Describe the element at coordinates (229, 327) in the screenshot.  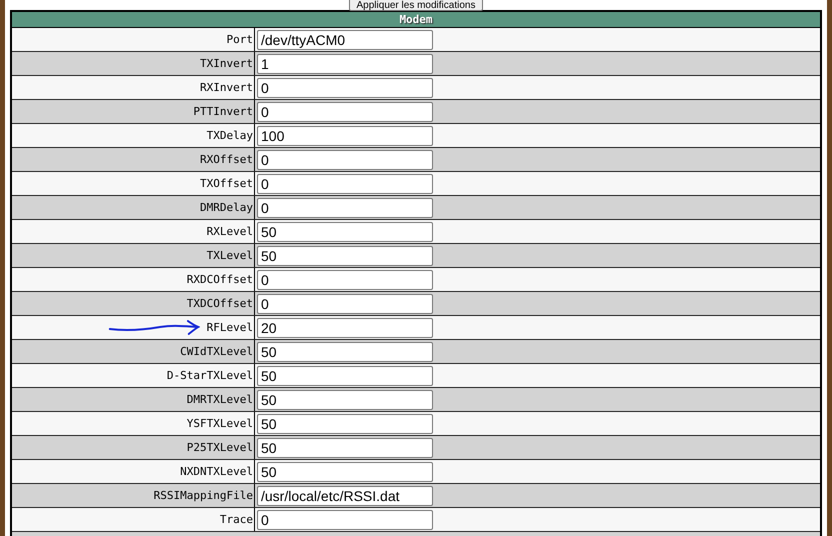
I see `field-label: RFLevel` at that location.